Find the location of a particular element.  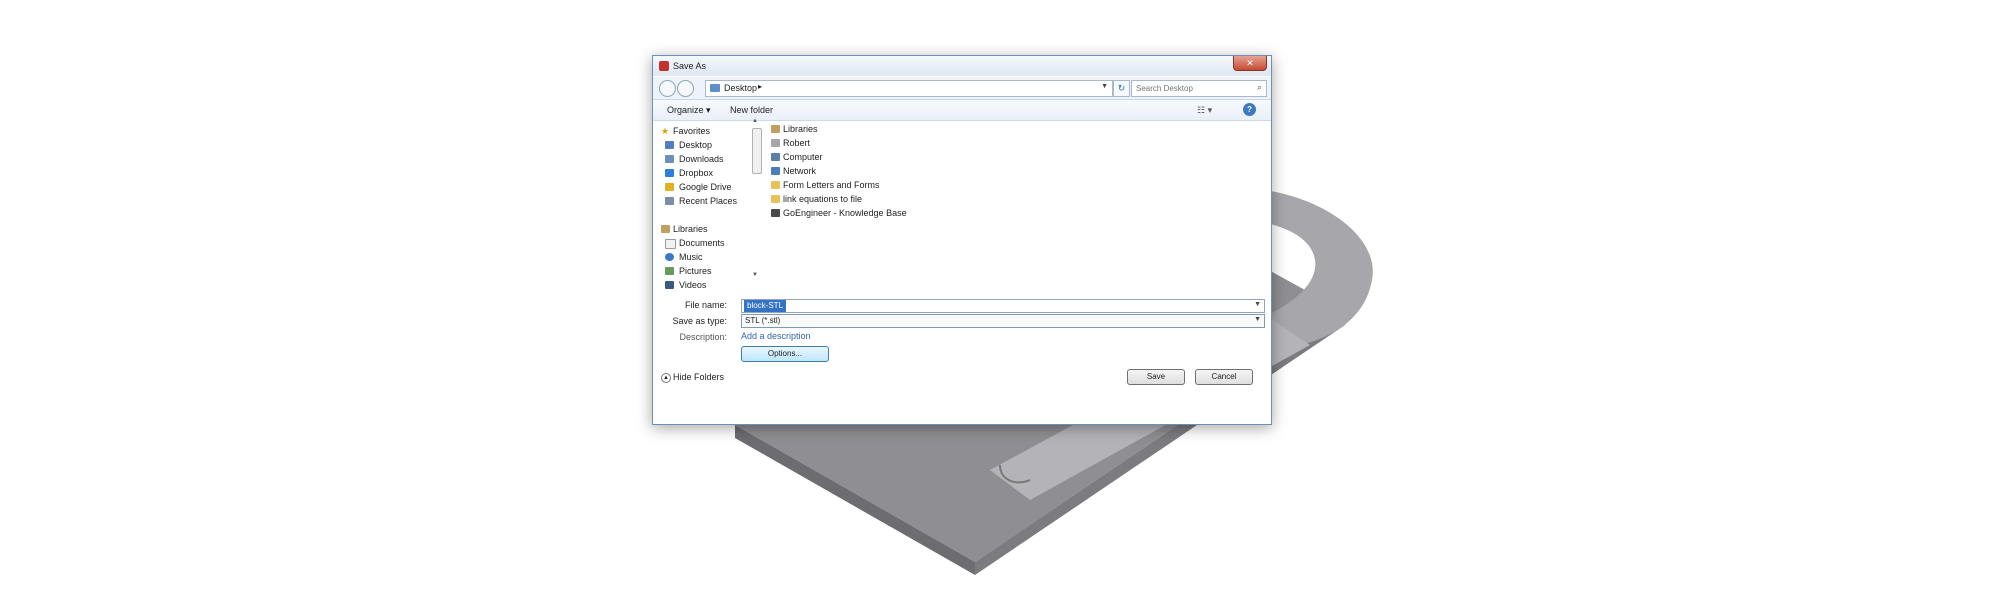

list-item: GoEngineer - Knowledge Base is located at coordinates (839, 213).